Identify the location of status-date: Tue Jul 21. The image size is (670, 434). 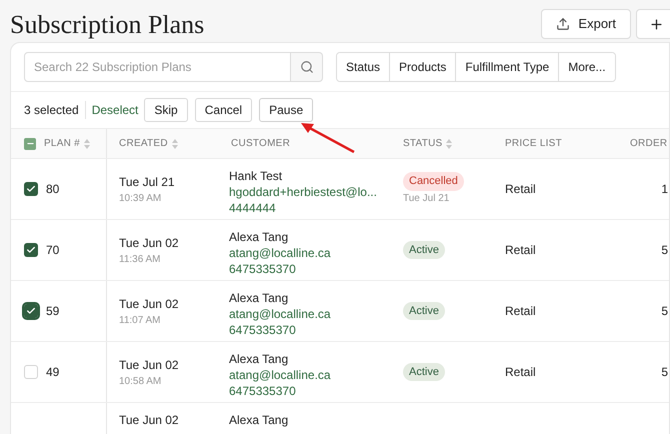
(426, 199).